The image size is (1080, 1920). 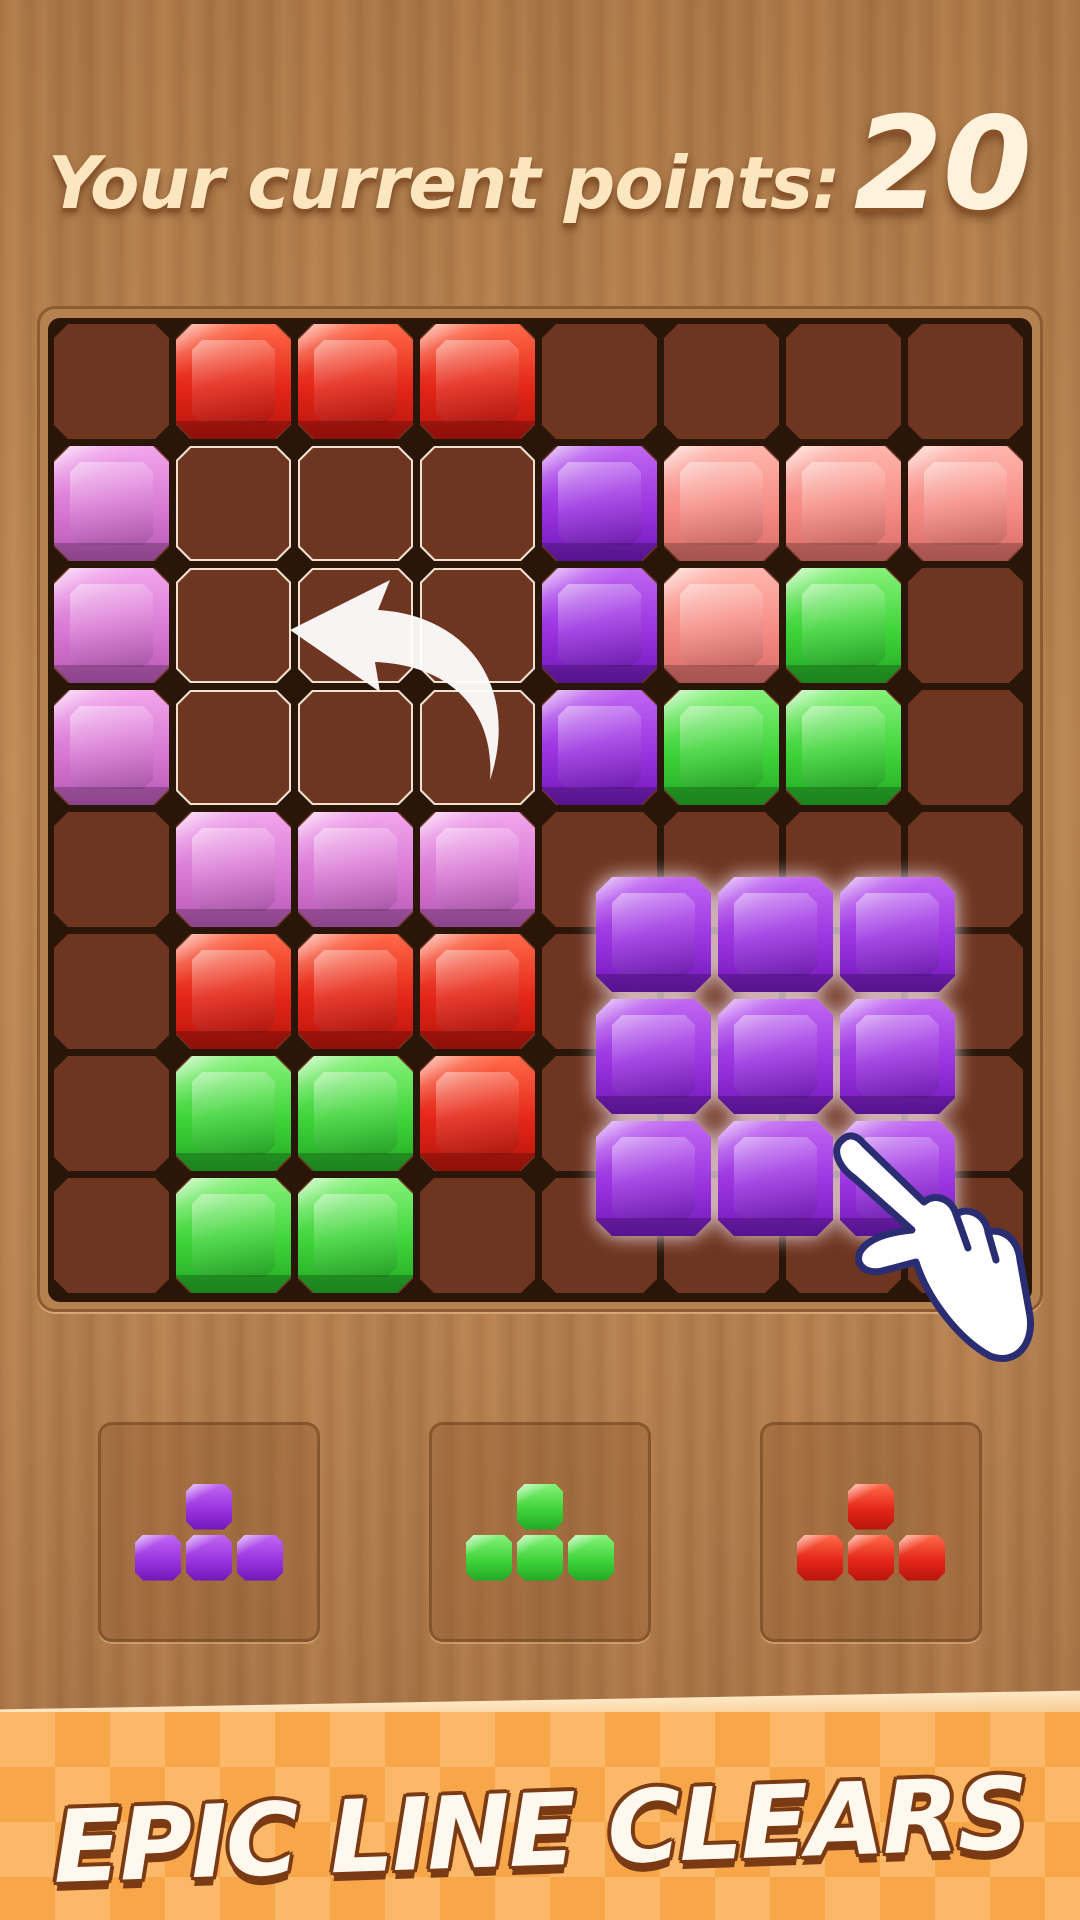 I want to click on score-value: 20, so click(x=942, y=164).